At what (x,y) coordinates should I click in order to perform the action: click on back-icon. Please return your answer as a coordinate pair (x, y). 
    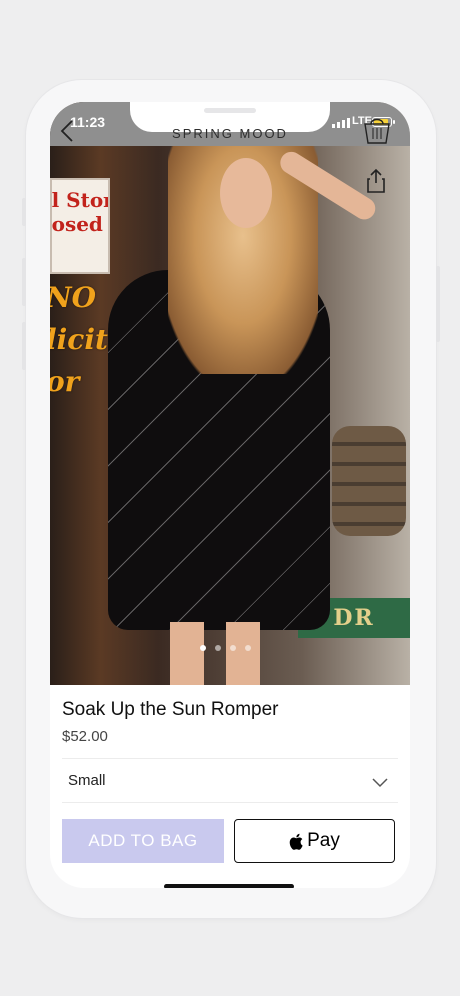
    Looking at the image, I should click on (67, 133).